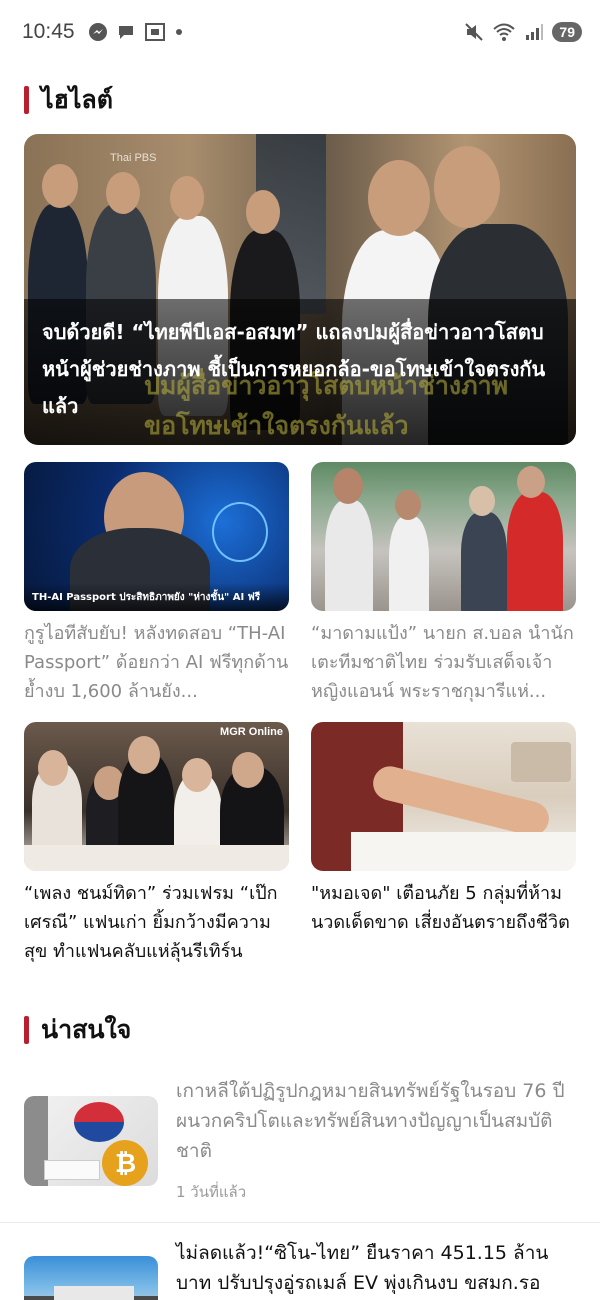 The width and height of the screenshot is (600, 1300). I want to click on interesting-section-header: น่าสนใจ, so click(77, 1030).